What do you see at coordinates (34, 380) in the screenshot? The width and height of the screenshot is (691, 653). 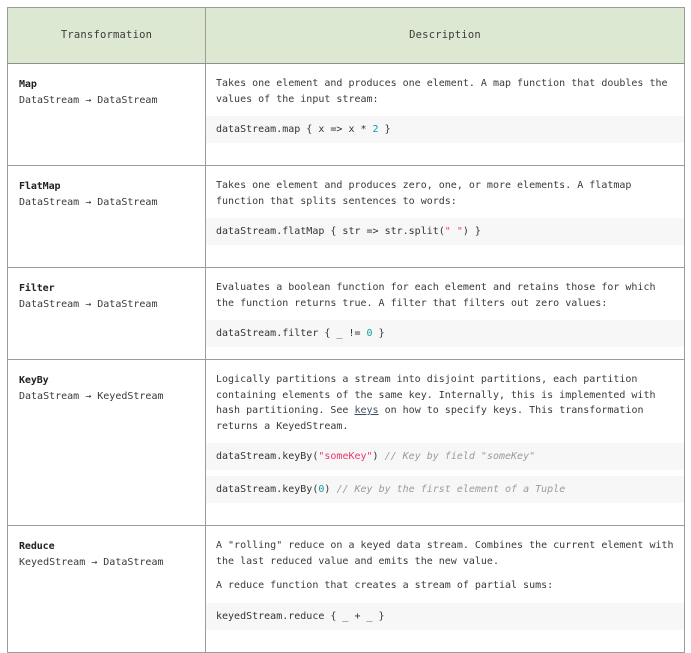 I see `operator-name: KeyBy` at bounding box center [34, 380].